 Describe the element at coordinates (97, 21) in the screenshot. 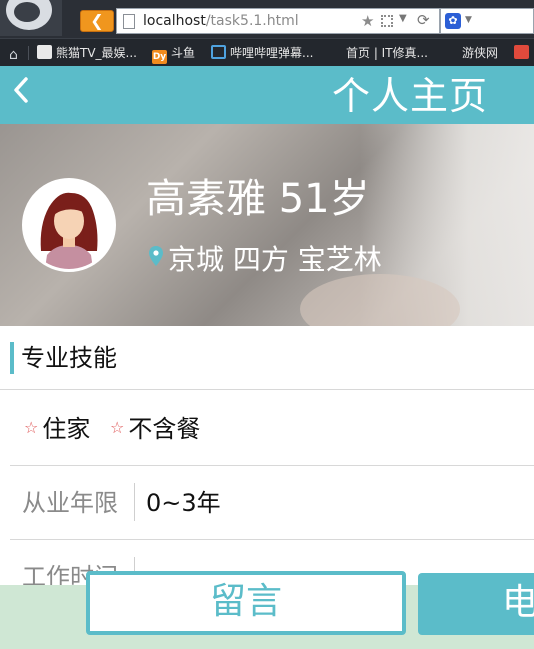

I see `browser-back-button: ❮` at that location.